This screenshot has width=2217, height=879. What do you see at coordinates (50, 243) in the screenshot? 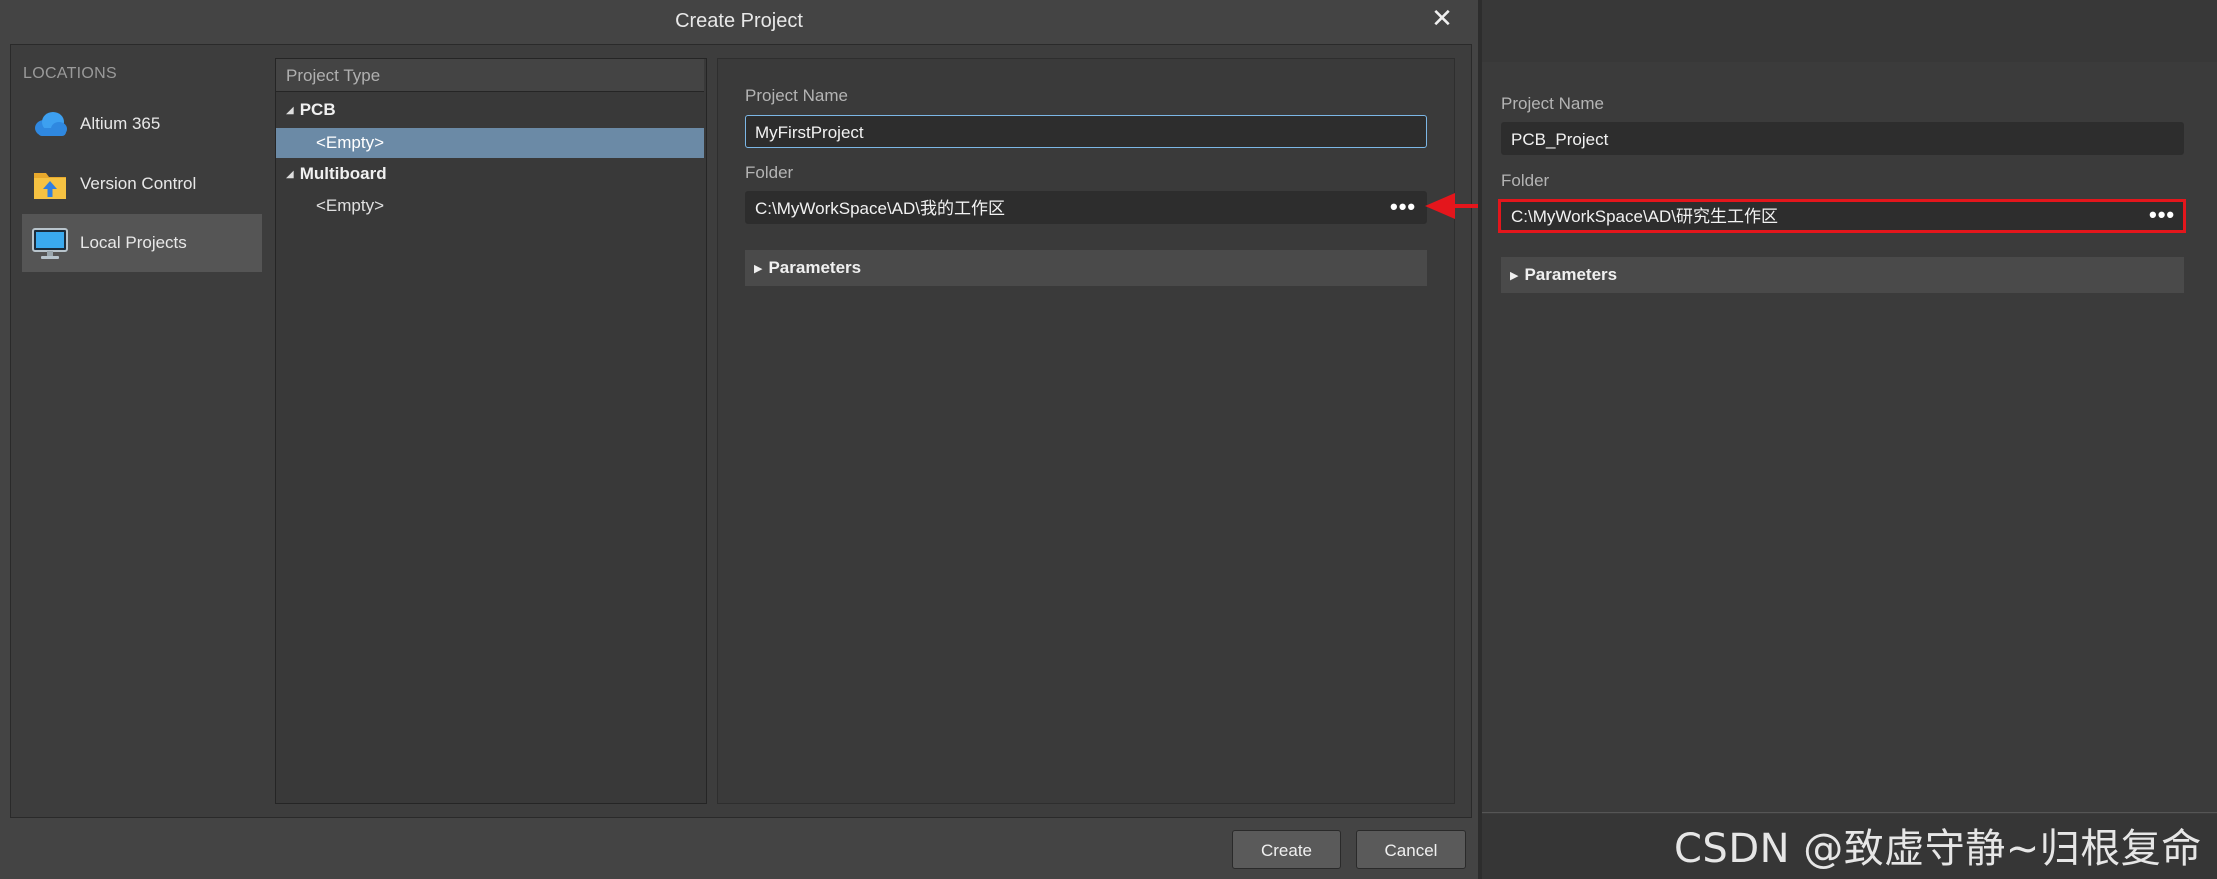
I see `monitor-icon` at bounding box center [50, 243].